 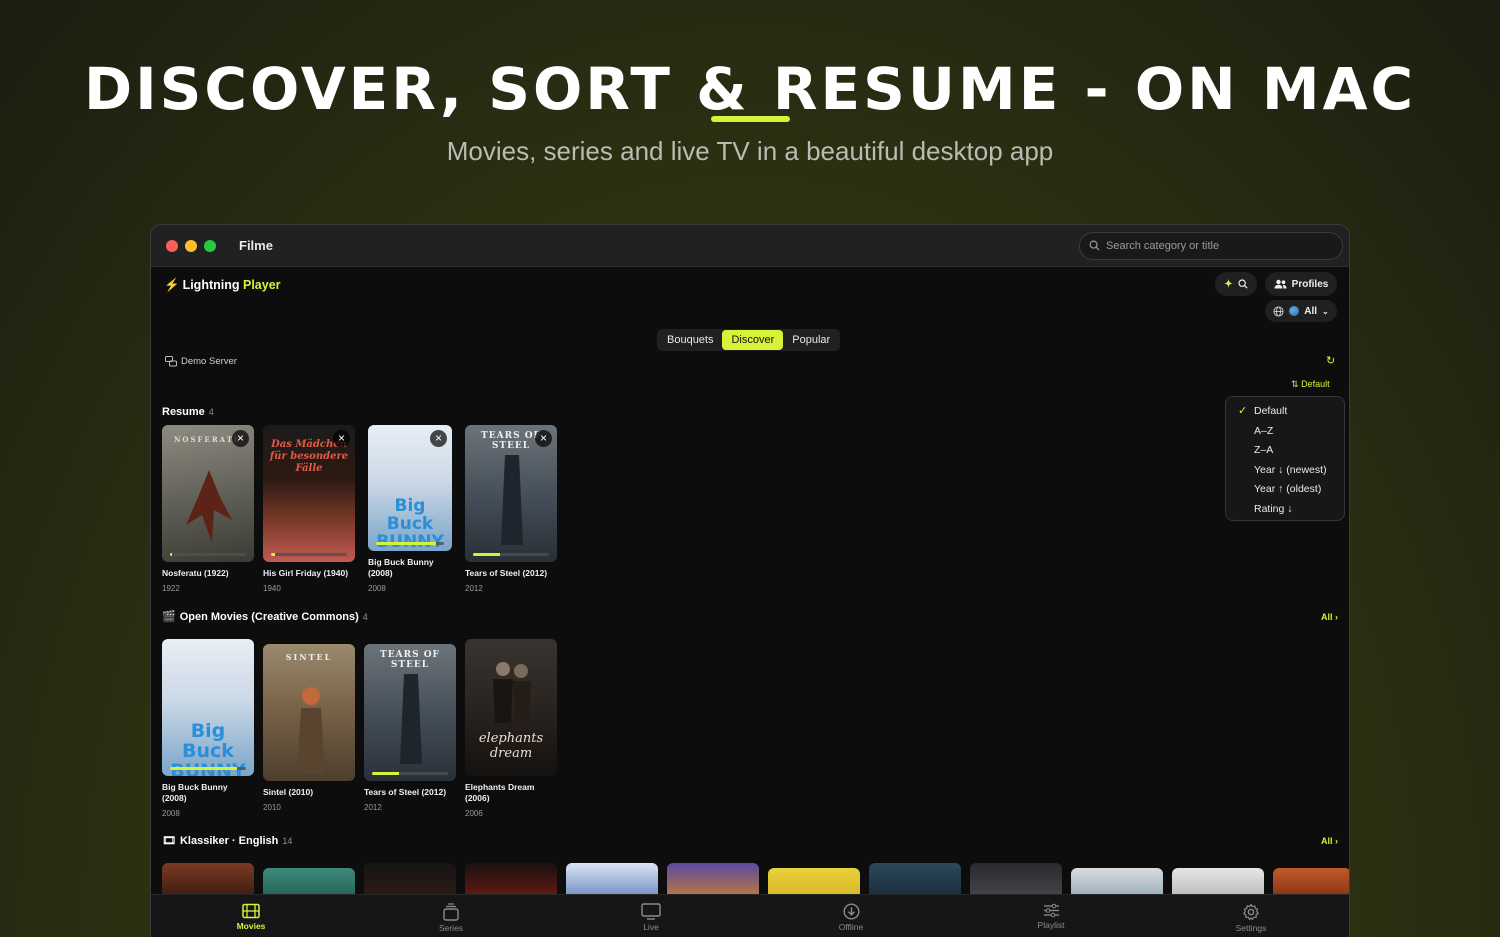 I want to click on zoom-window-button, so click(x=210, y=246).